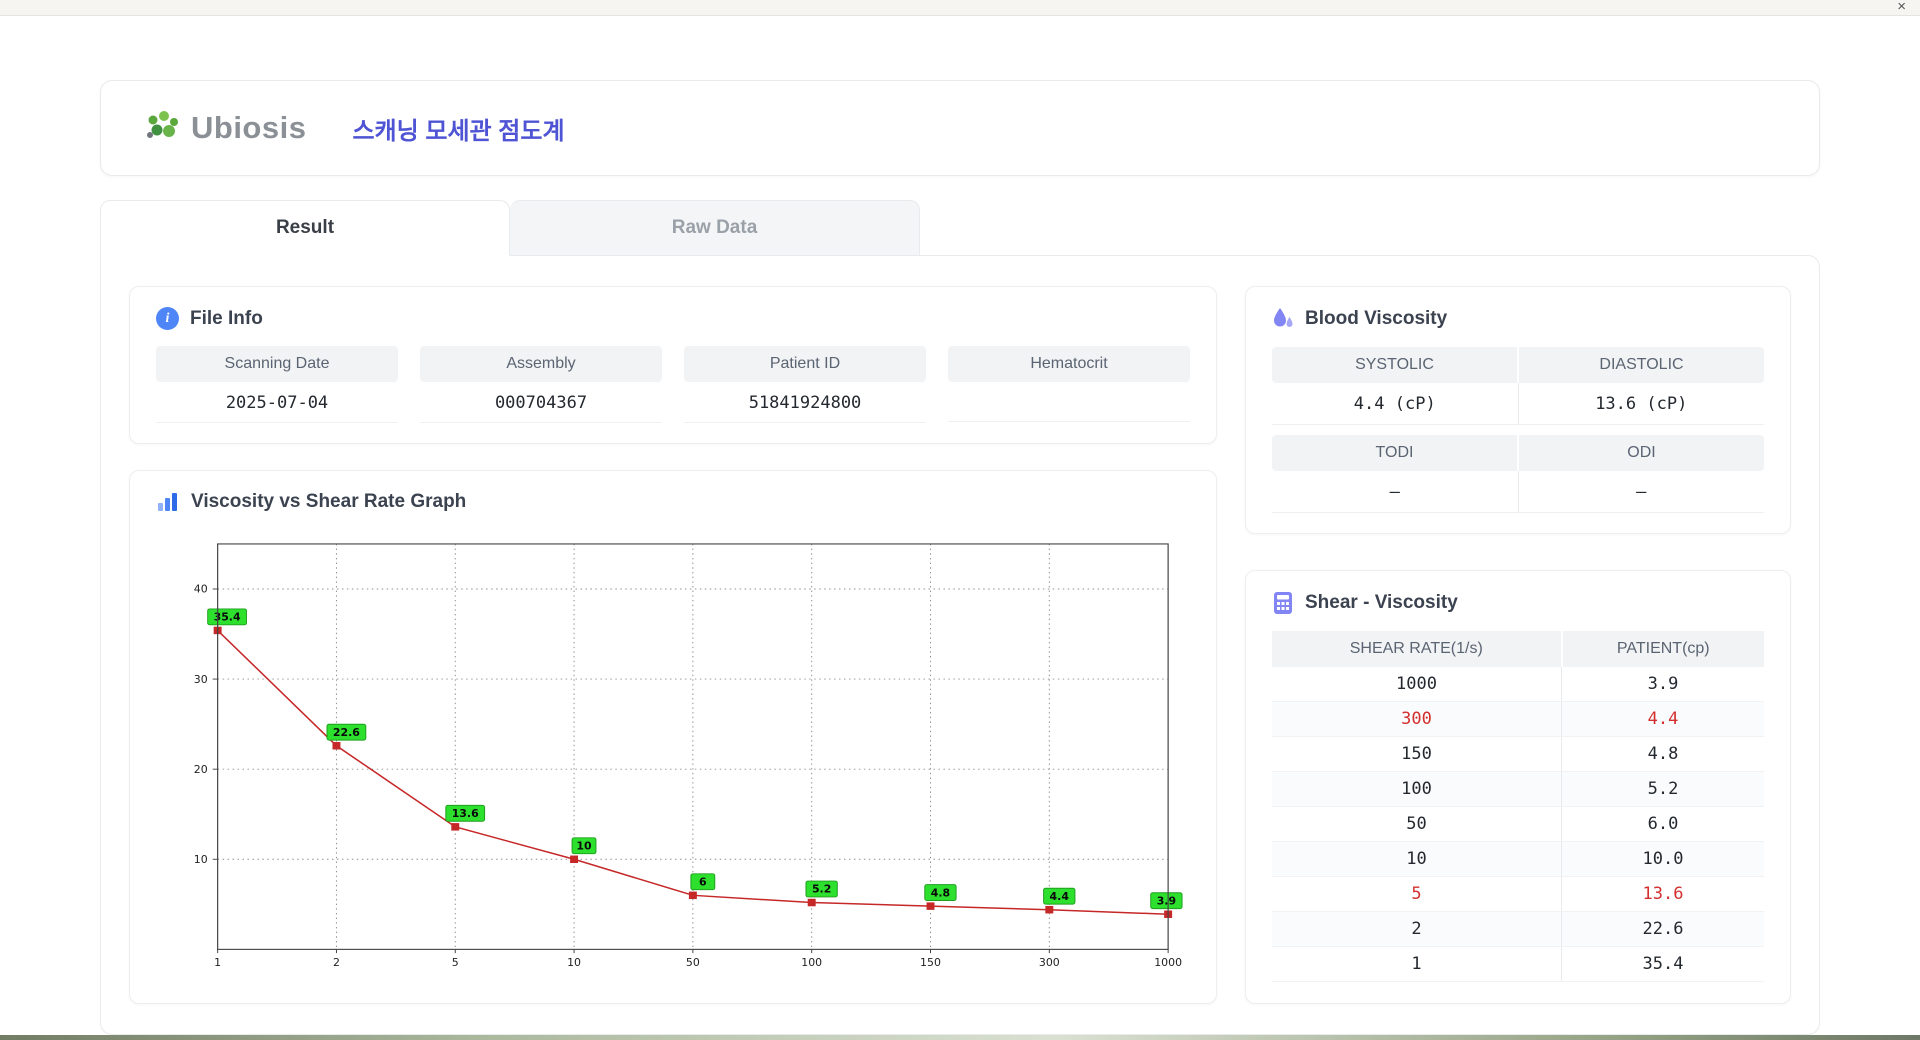  What do you see at coordinates (1518, 319) in the screenshot?
I see `blood-viscosity-header: Blood Viscosity` at bounding box center [1518, 319].